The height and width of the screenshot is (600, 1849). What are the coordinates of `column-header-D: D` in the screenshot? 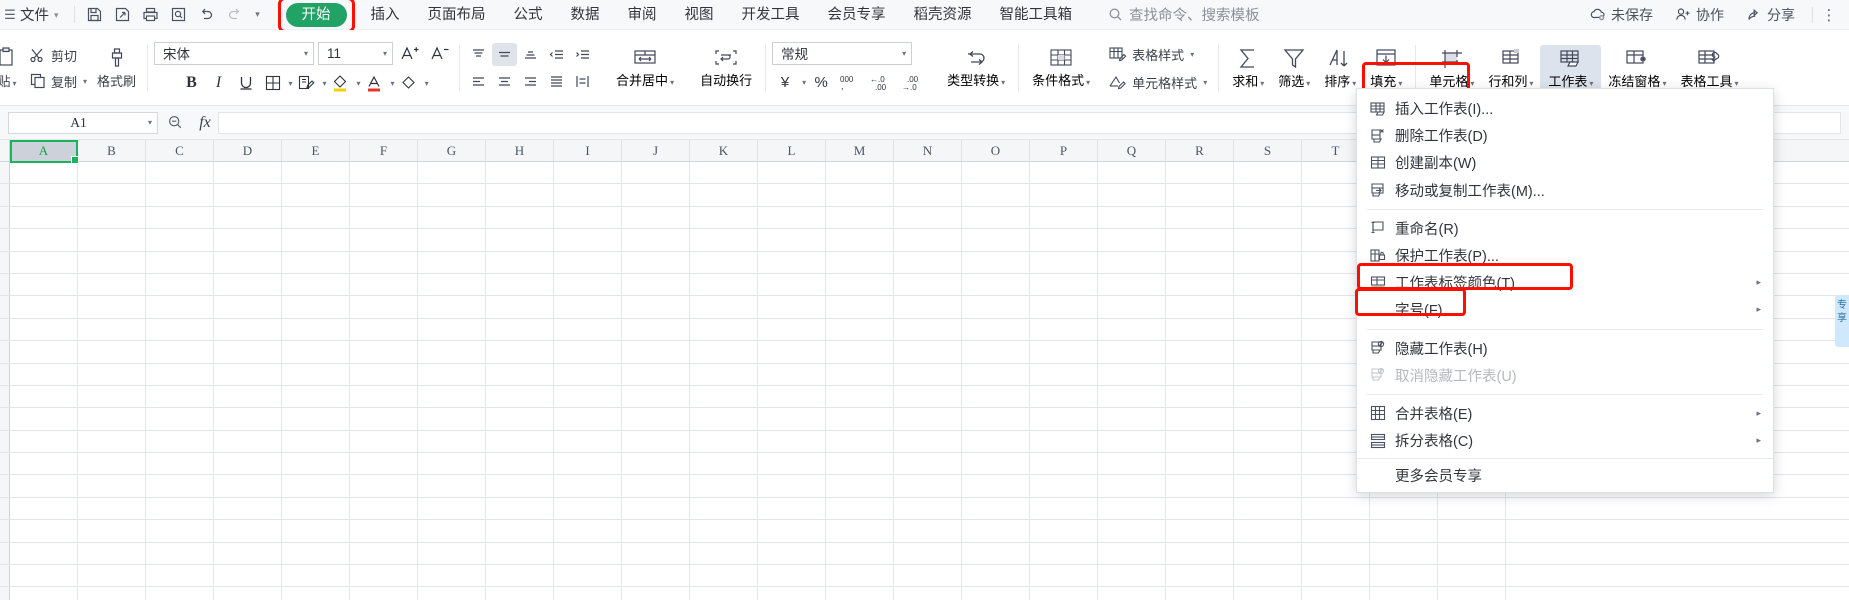 It's located at (248, 150).